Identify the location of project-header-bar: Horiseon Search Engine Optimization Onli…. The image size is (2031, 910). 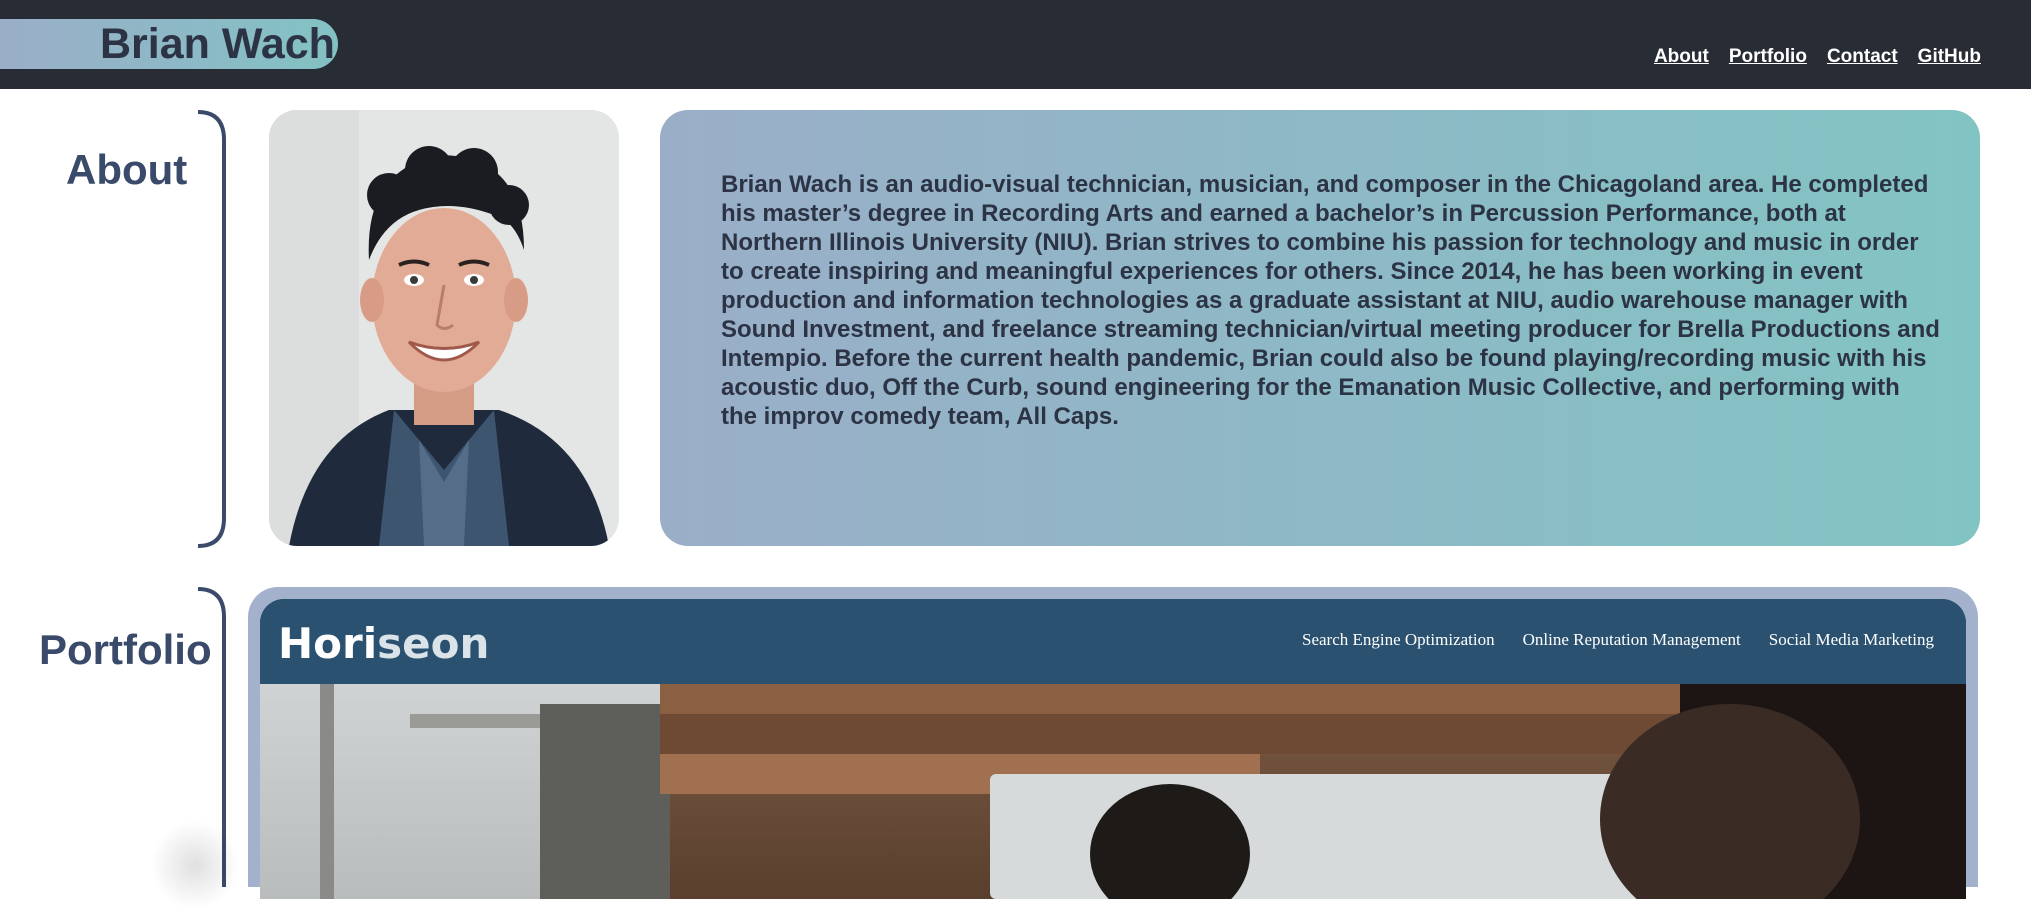
(1113, 641).